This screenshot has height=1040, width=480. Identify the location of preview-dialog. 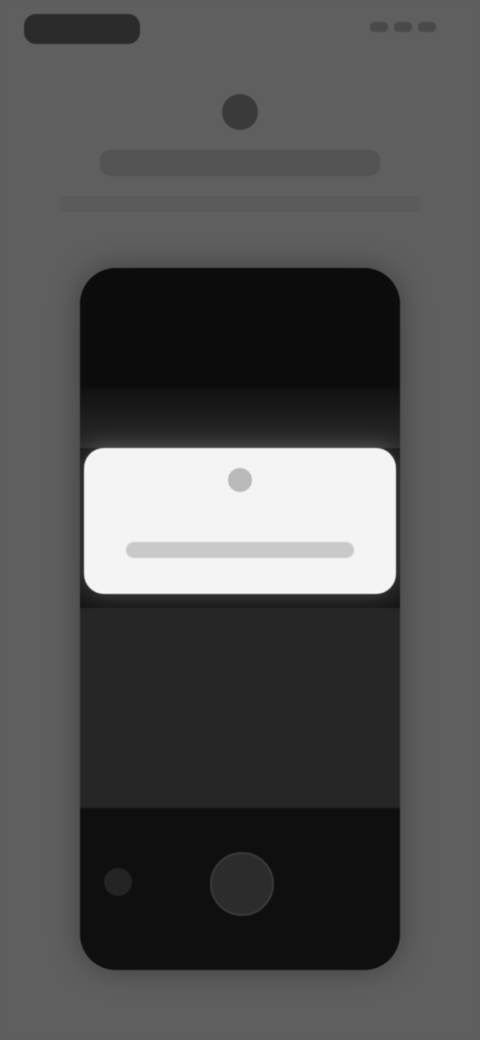
(240, 521).